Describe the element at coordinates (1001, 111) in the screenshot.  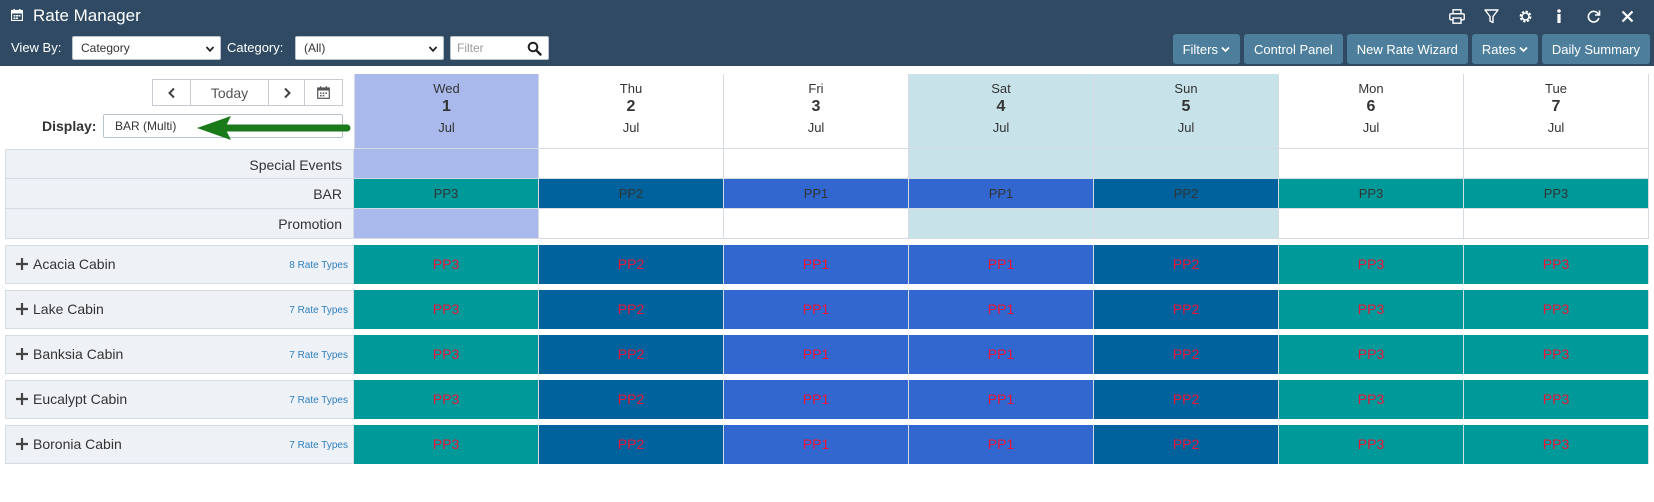
I see `day-header: Sat 4 Jul` at that location.